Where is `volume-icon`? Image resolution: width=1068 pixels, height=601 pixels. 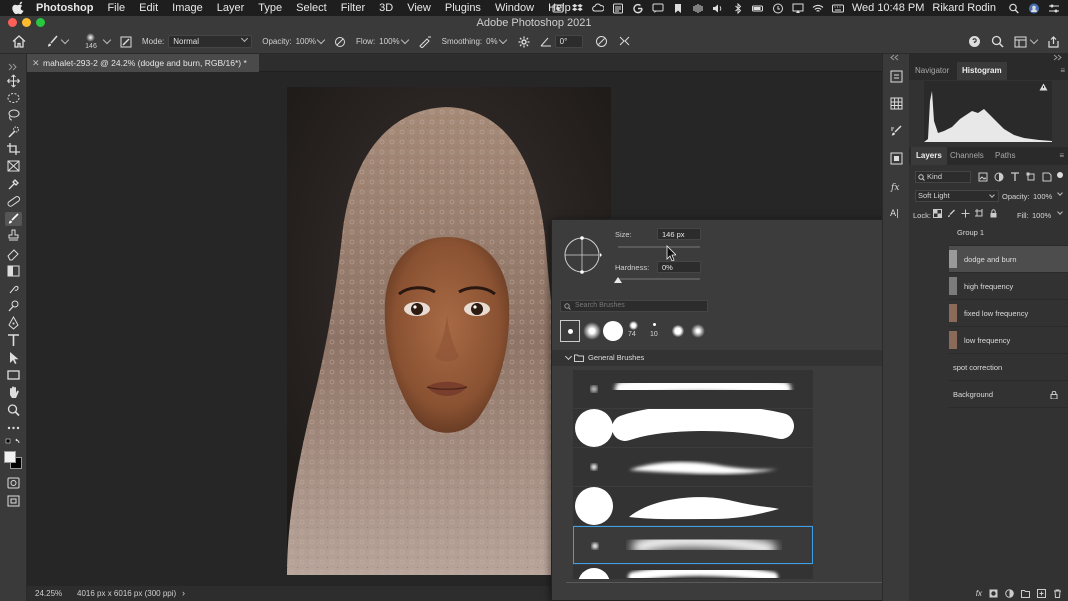 volume-icon is located at coordinates (718, 8).